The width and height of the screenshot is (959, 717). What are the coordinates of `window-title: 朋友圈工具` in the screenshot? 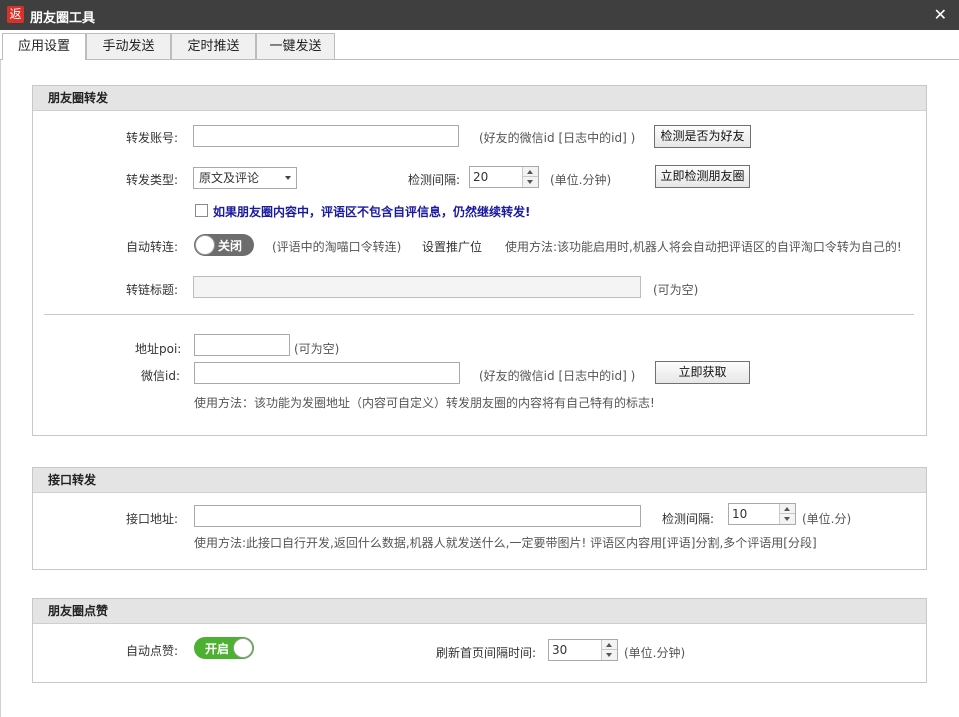 It's located at (63, 18).